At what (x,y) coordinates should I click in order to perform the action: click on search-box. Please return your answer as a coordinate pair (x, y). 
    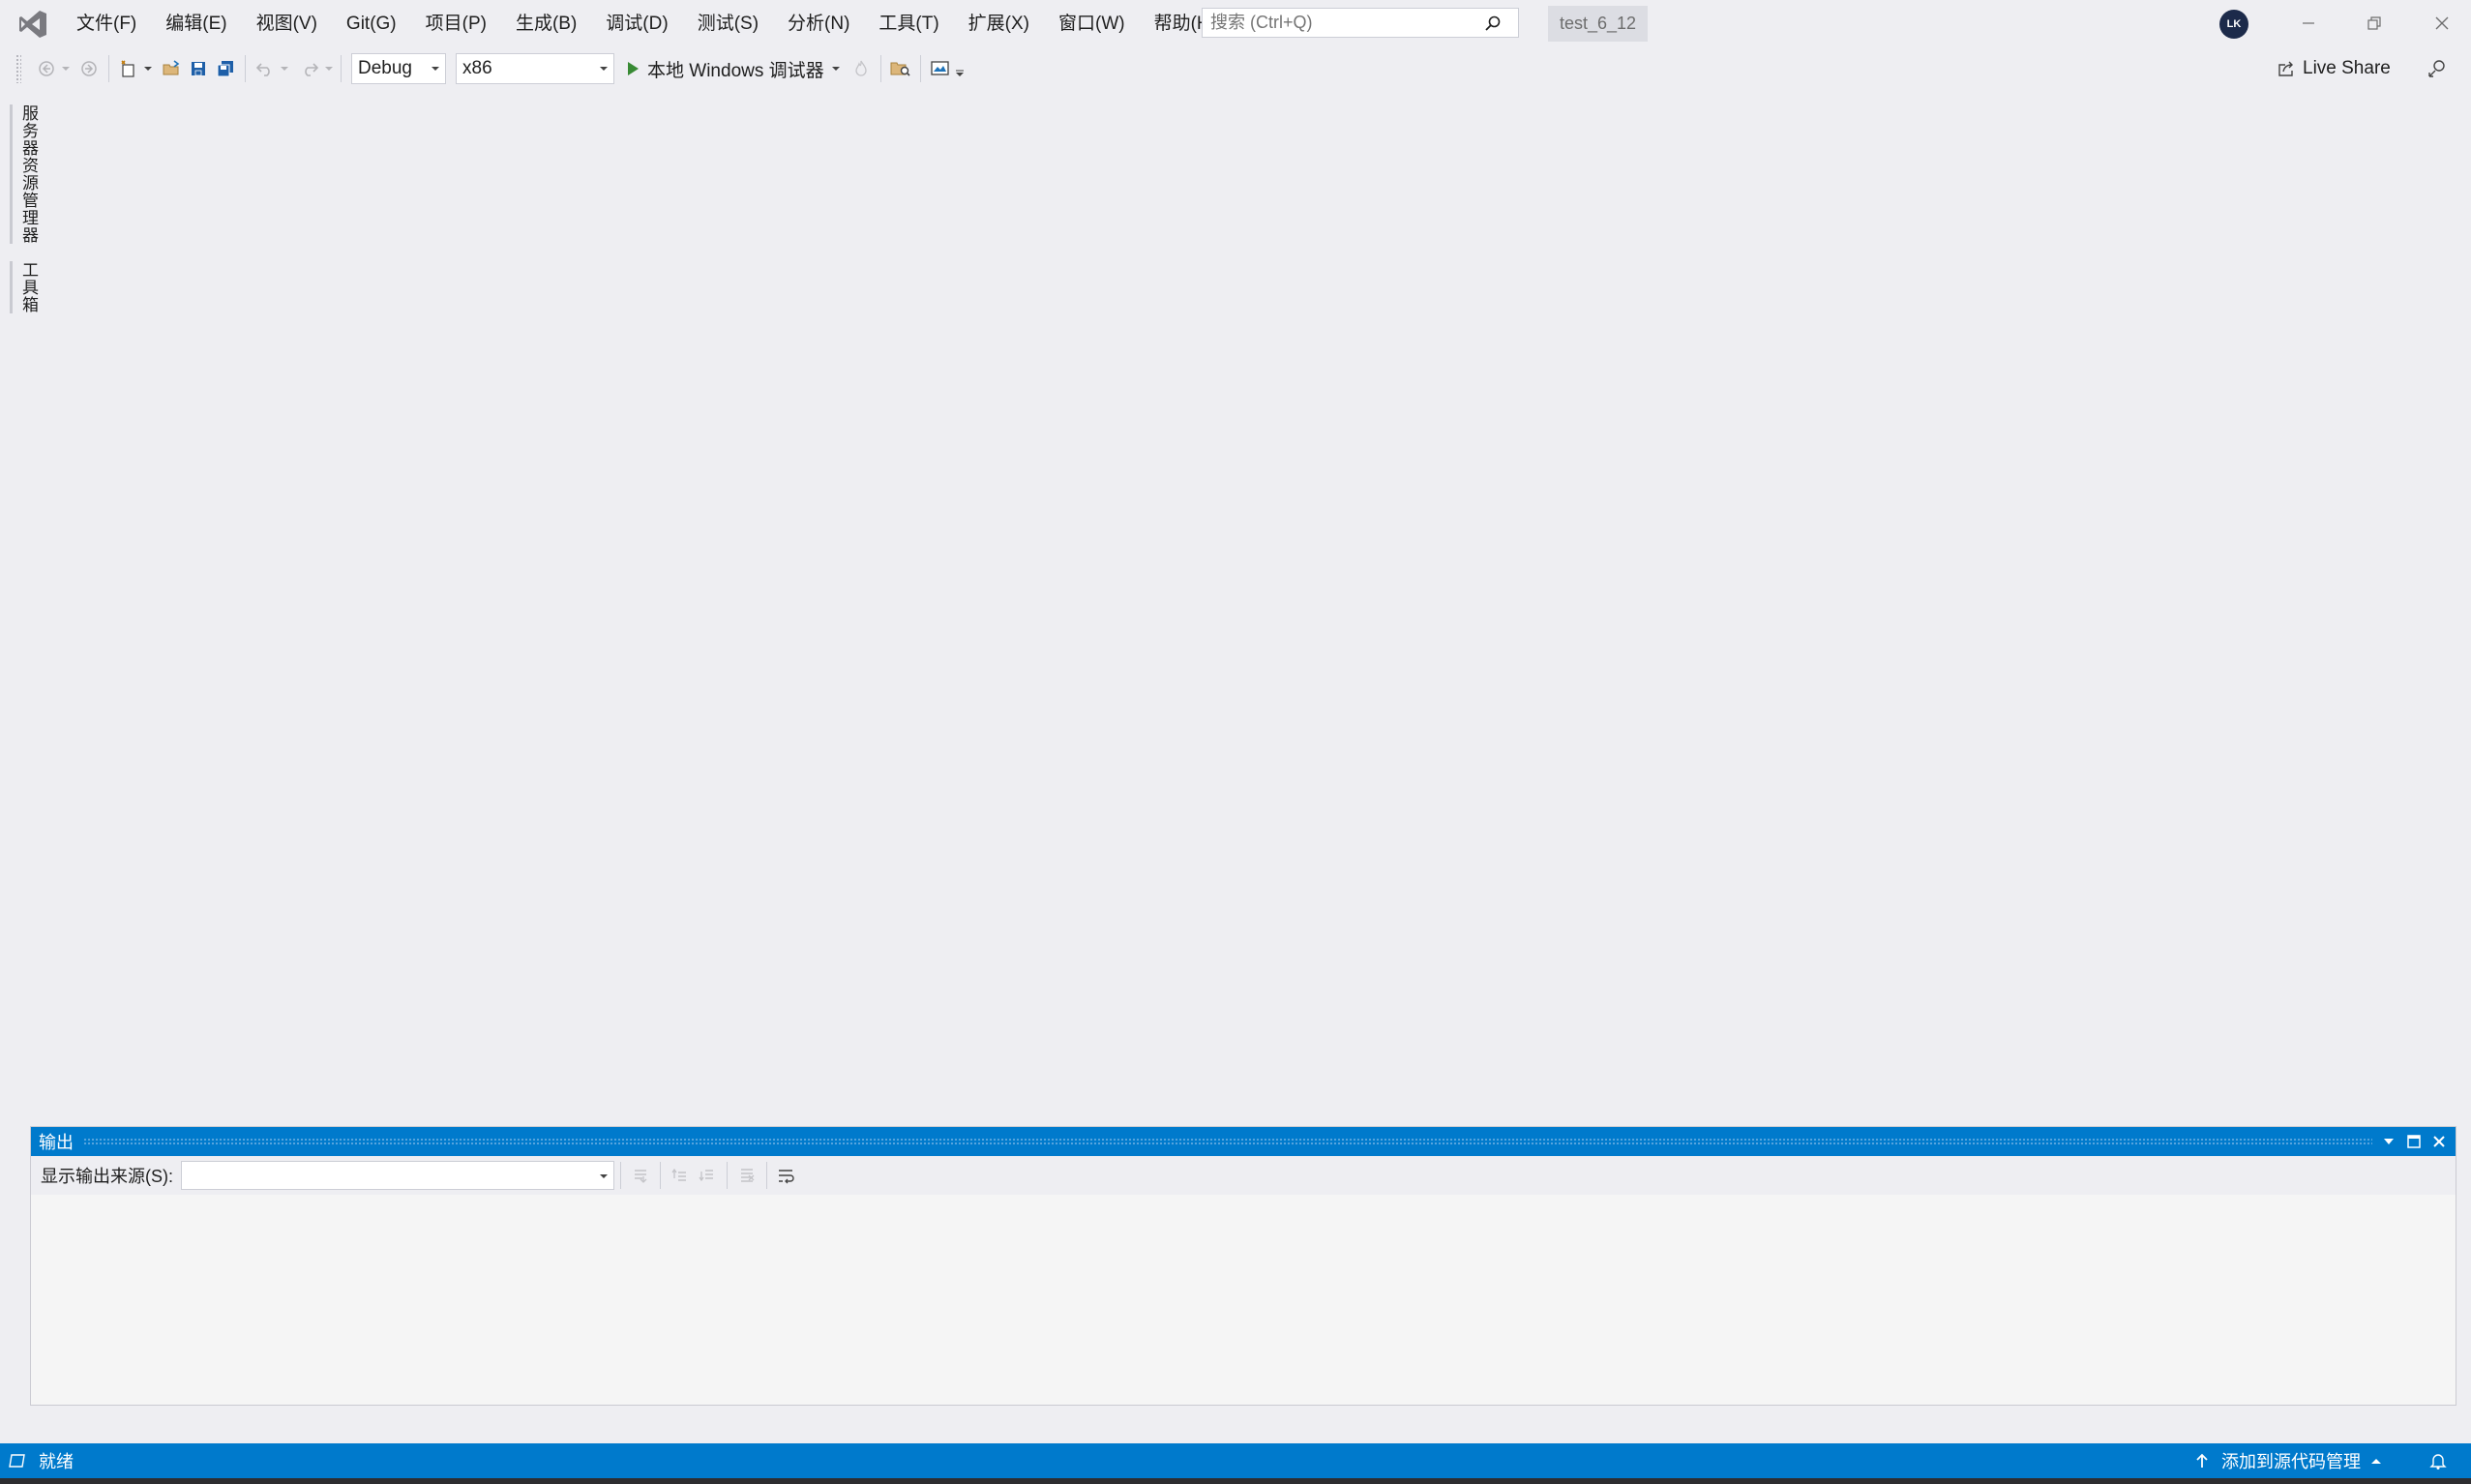
    Looking at the image, I should click on (1360, 23).